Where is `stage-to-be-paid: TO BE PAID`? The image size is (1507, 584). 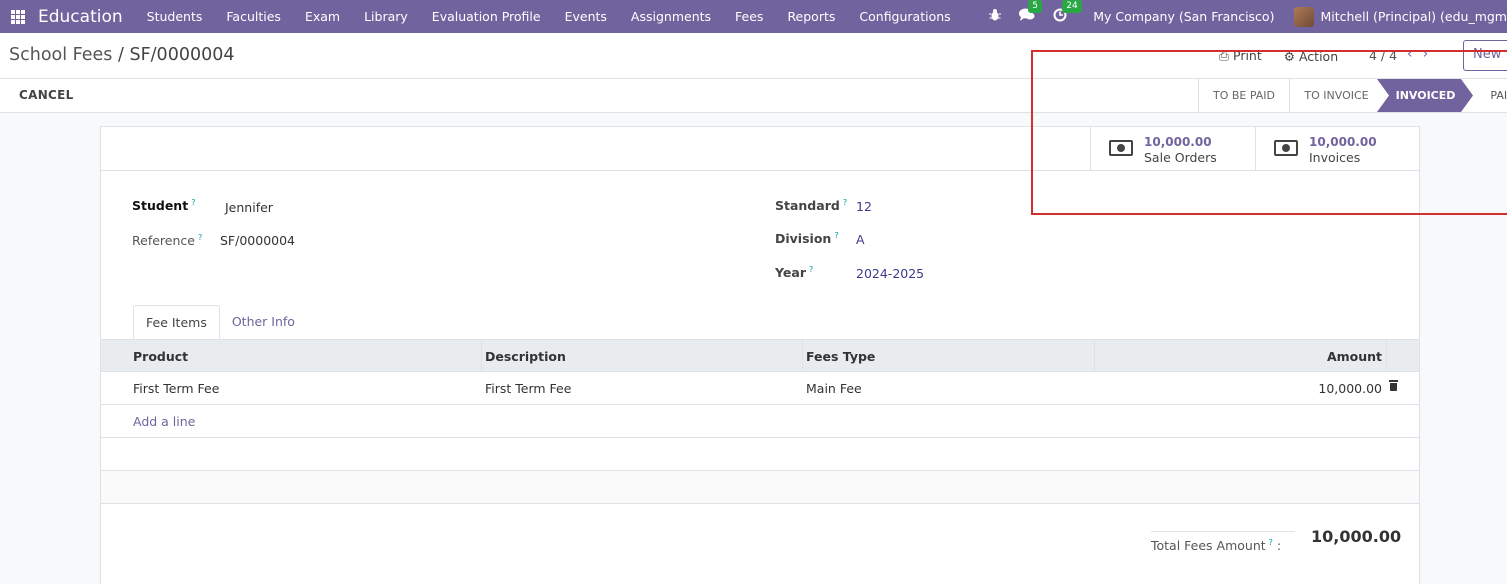 stage-to-be-paid: TO BE PAID is located at coordinates (1243, 95).